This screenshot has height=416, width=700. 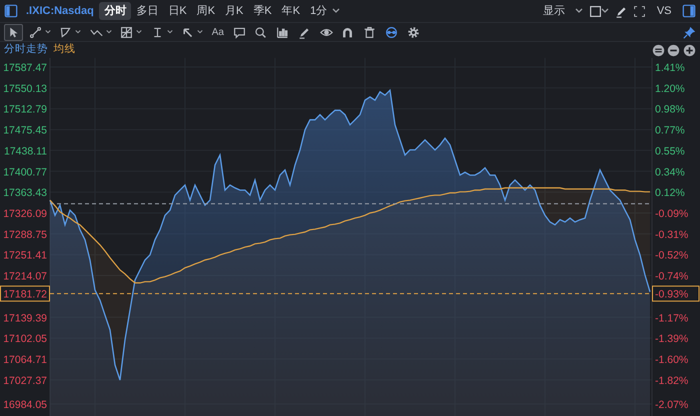 I want to click on percent-axis-label: -0.31%, so click(x=671, y=234).